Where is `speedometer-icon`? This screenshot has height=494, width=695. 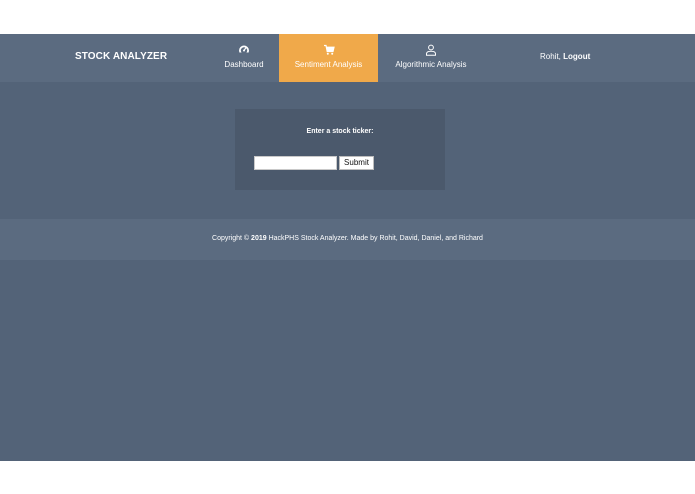
speedometer-icon is located at coordinates (244, 50).